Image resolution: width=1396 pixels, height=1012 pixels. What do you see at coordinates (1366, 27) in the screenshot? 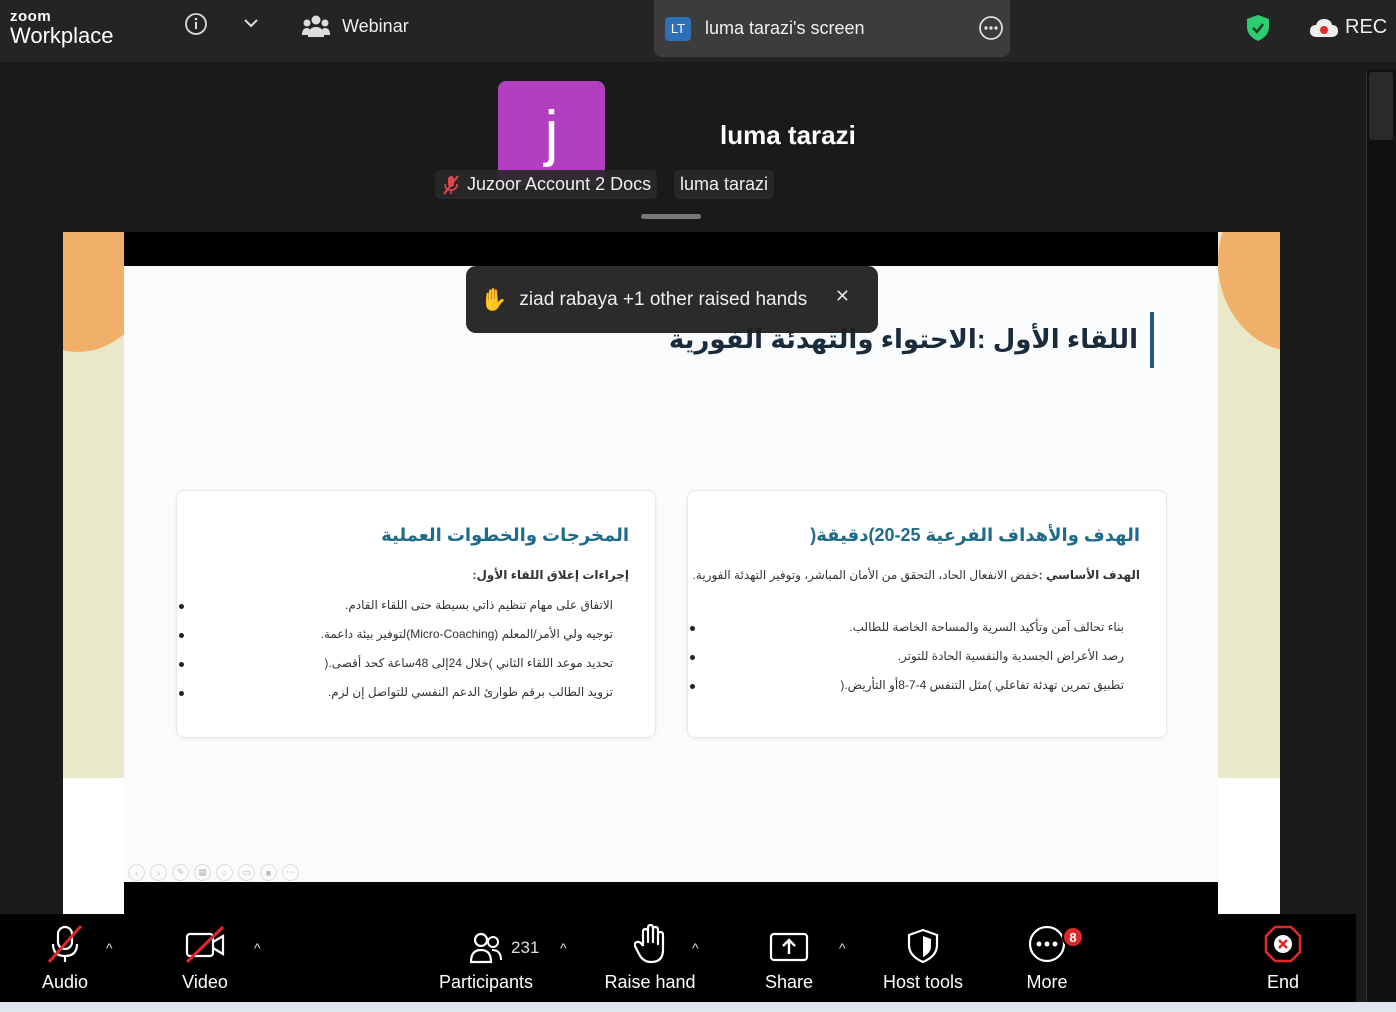
I see `rec-label: REC` at bounding box center [1366, 27].